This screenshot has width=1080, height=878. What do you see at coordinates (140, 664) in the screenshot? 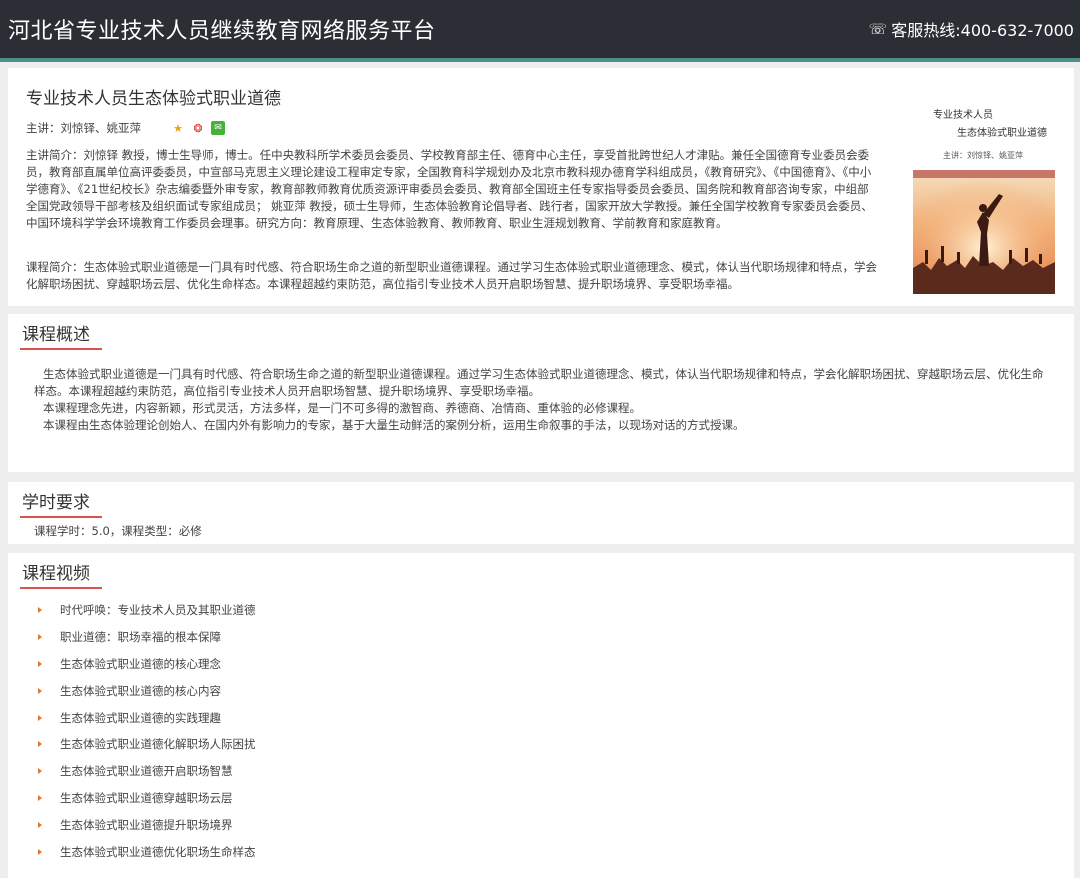
I see `video-title: 生态体验式职业道德的核心理念` at bounding box center [140, 664].